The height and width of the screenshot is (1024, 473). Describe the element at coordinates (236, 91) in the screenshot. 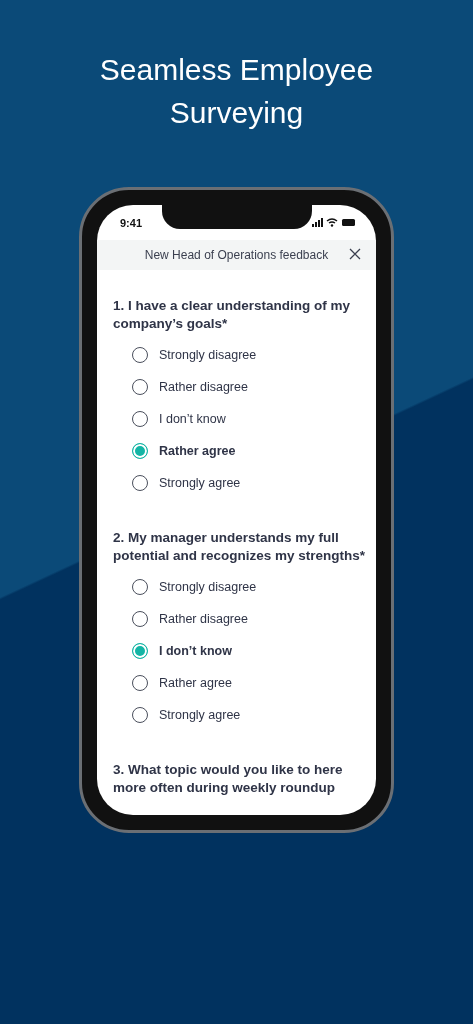

I see `headline: Seamless Employee Surveying` at that location.